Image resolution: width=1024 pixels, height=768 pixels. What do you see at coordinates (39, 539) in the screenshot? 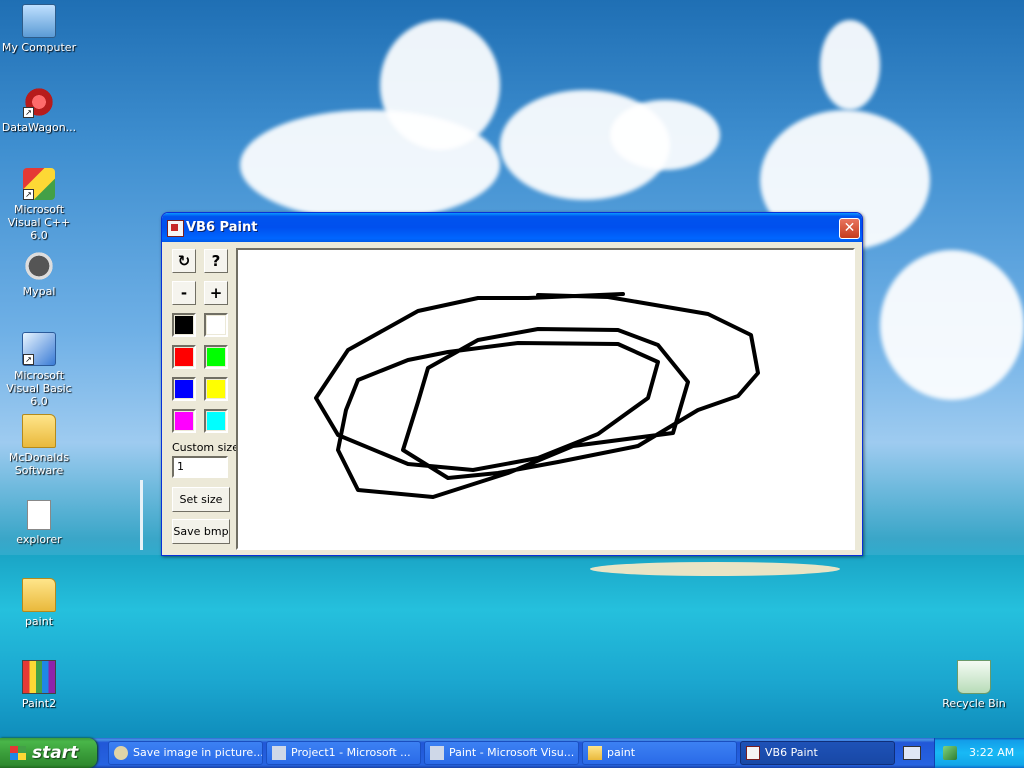
I see `desktop-icon-label: explorer` at bounding box center [39, 539].